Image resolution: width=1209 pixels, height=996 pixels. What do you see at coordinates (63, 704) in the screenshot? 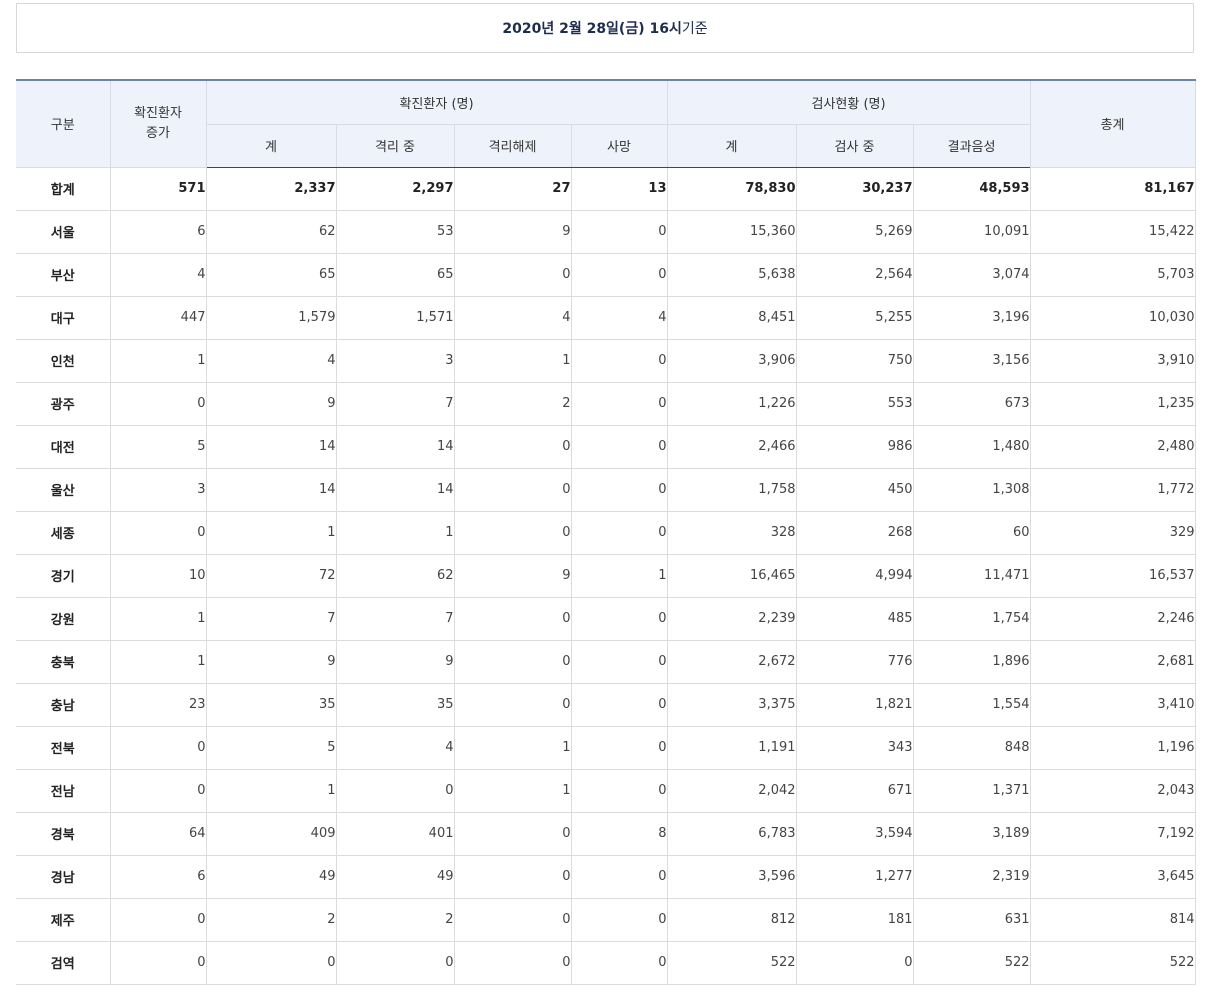
I see `region-name: 충남` at bounding box center [63, 704].